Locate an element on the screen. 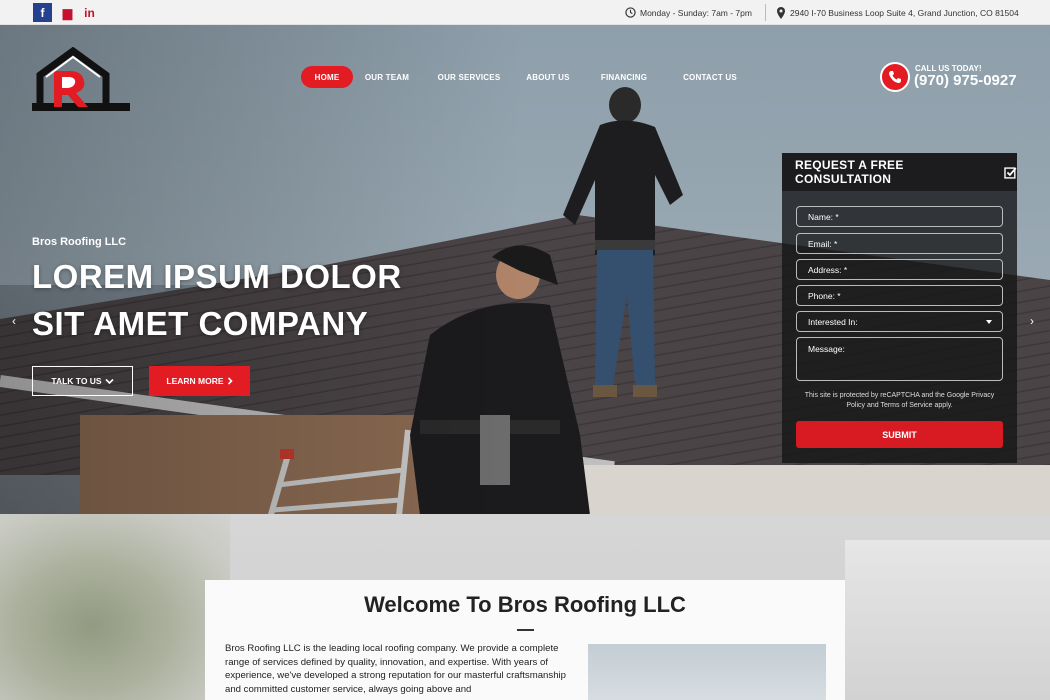 The image size is (1050, 700). top-bar-divider is located at coordinates (765, 12).